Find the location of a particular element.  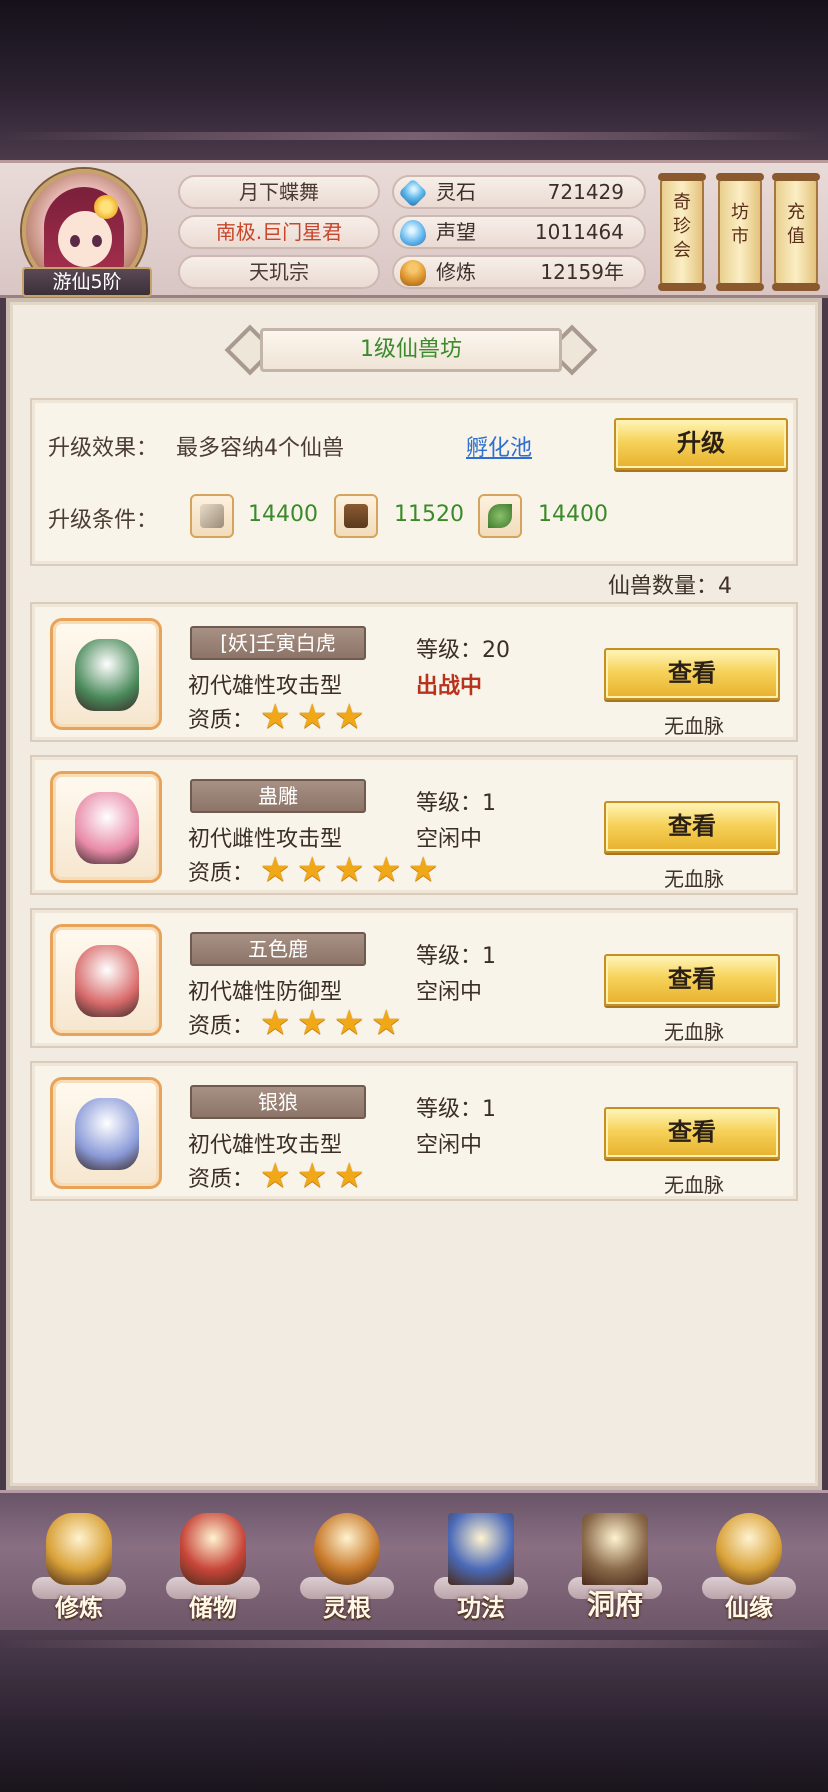

beast-count: 仙兽数量：4 is located at coordinates (670, 586).